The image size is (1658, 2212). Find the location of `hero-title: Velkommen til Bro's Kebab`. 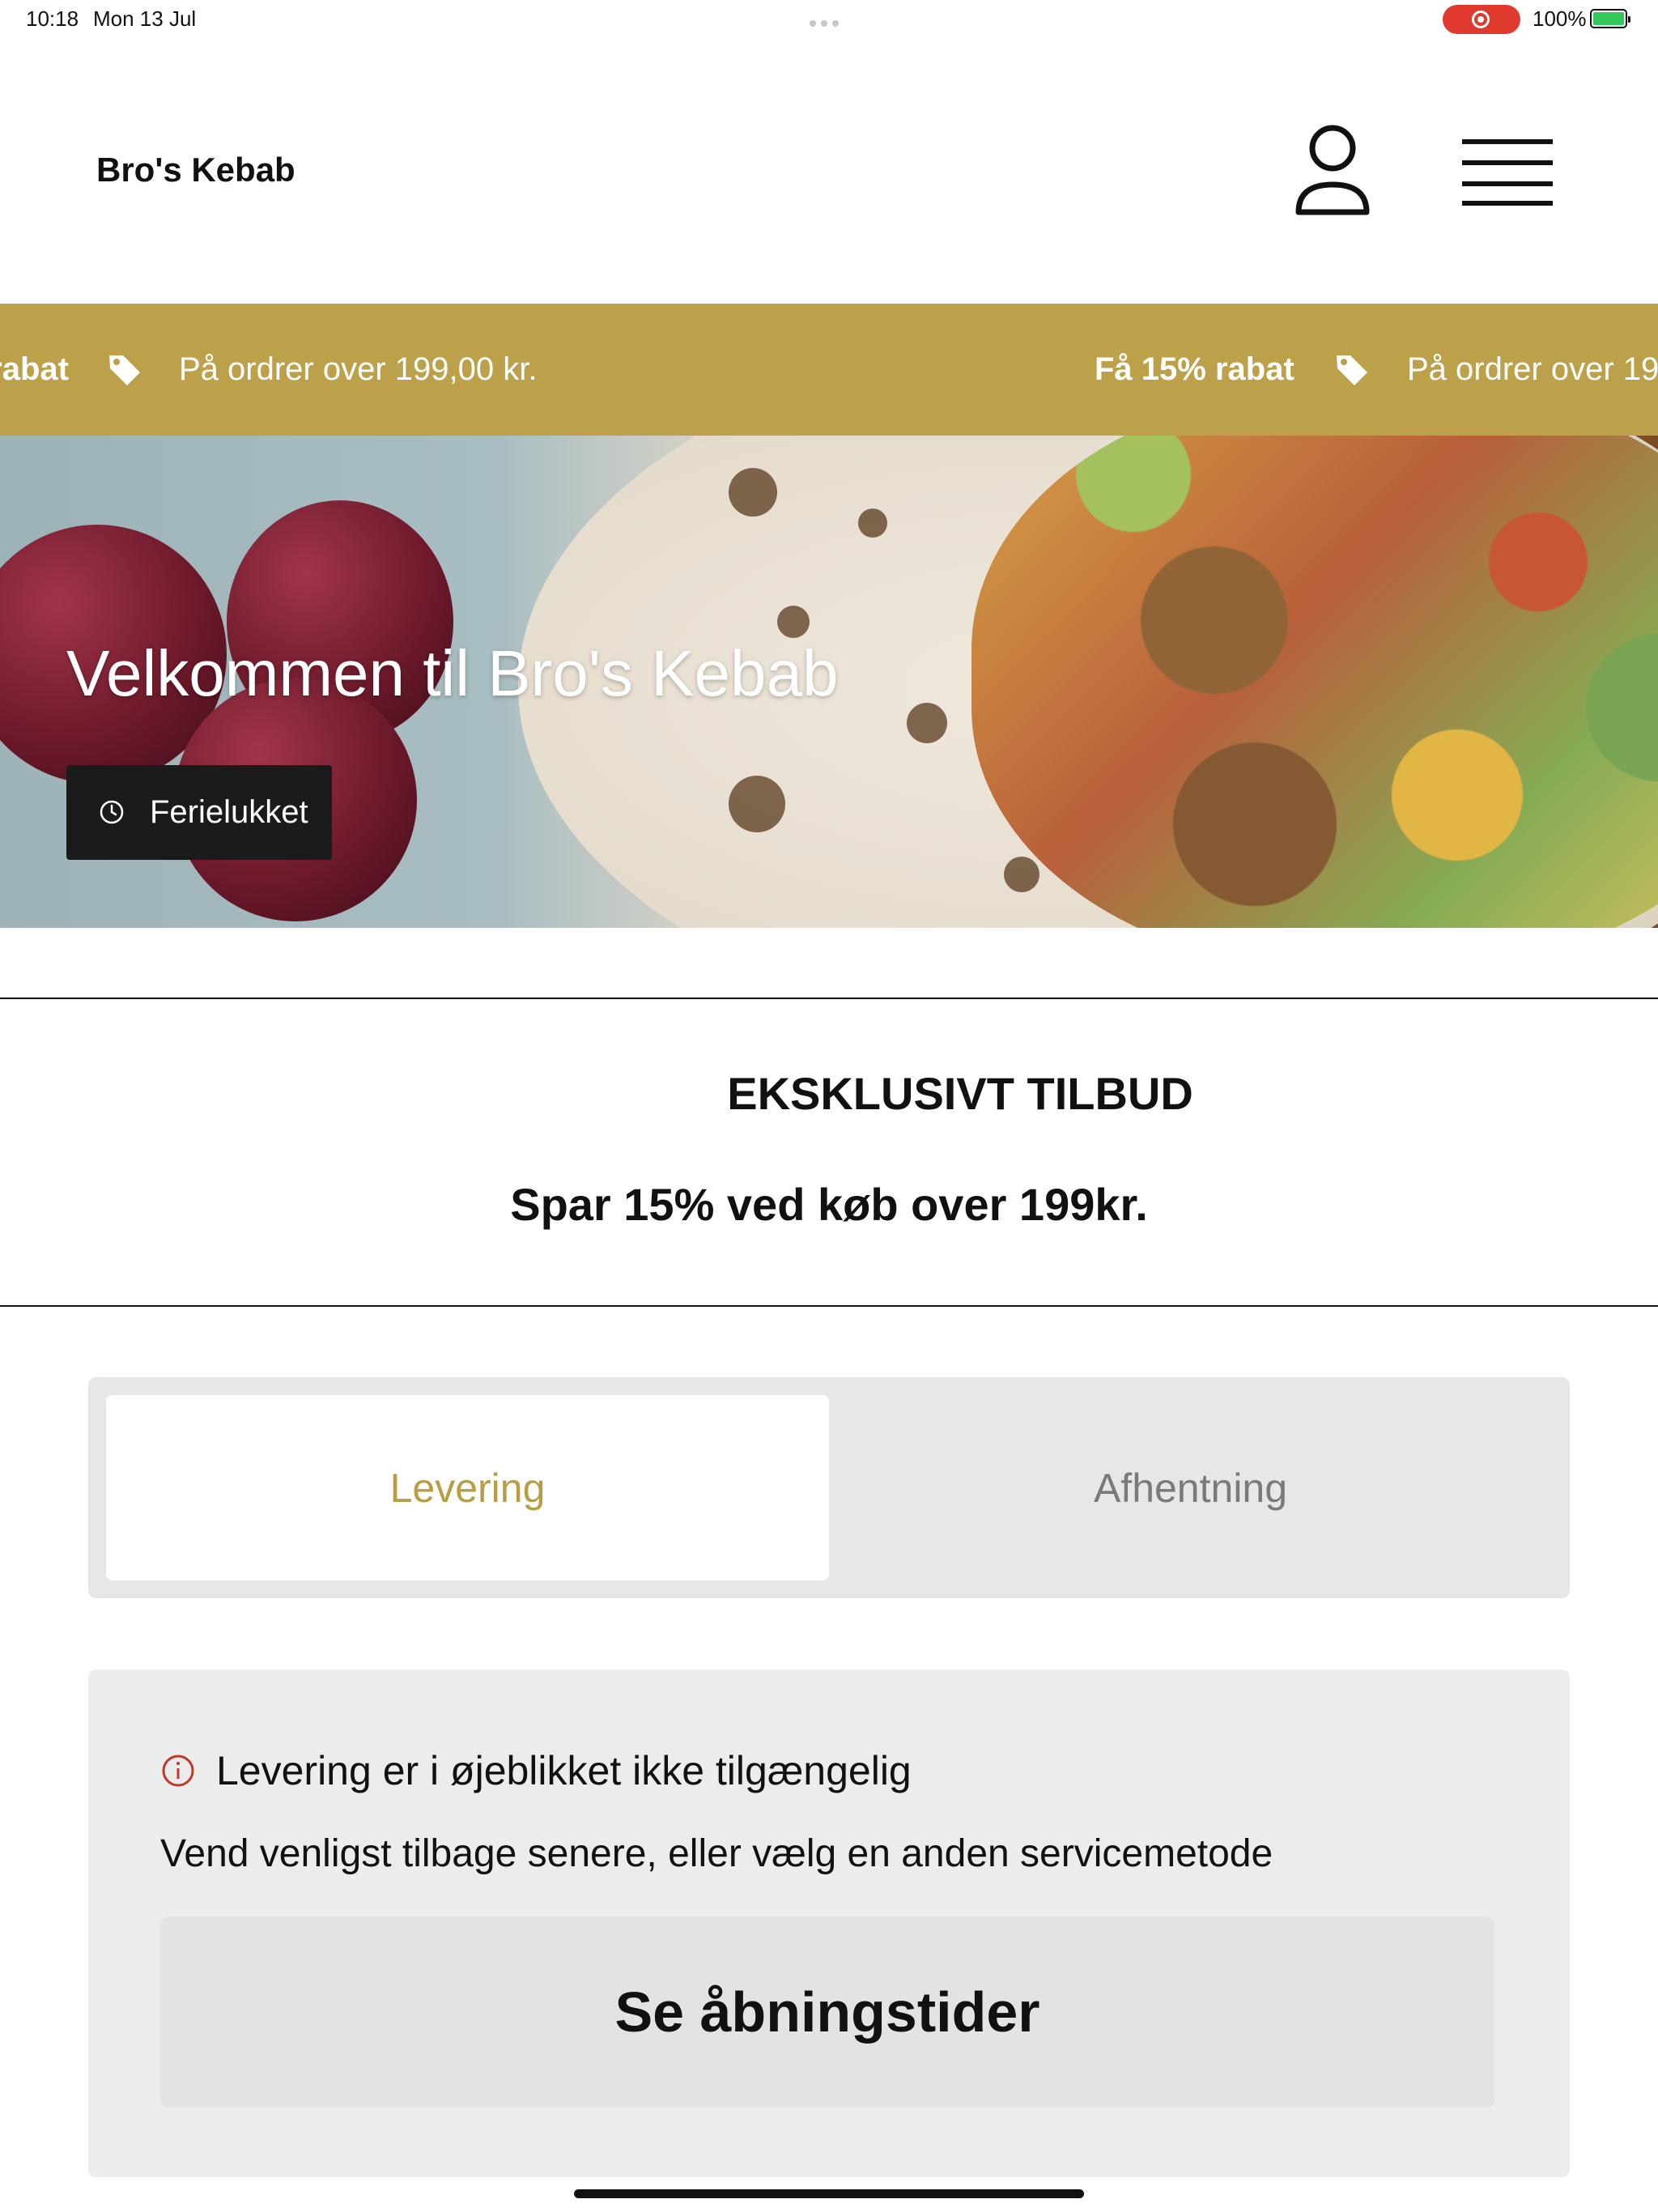

hero-title: Velkommen til Bro's Kebab is located at coordinates (452, 673).